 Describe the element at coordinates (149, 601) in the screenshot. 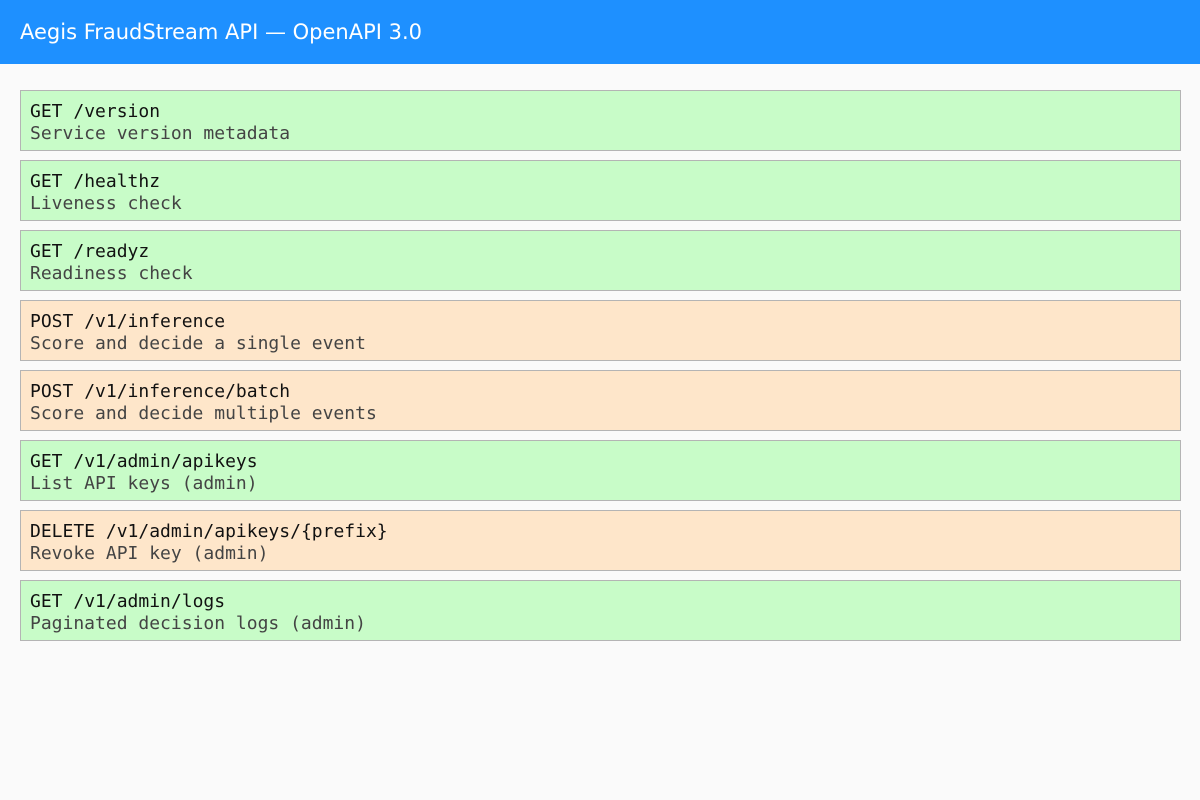

I see `endpoint-path: /v1/admin/logs` at that location.